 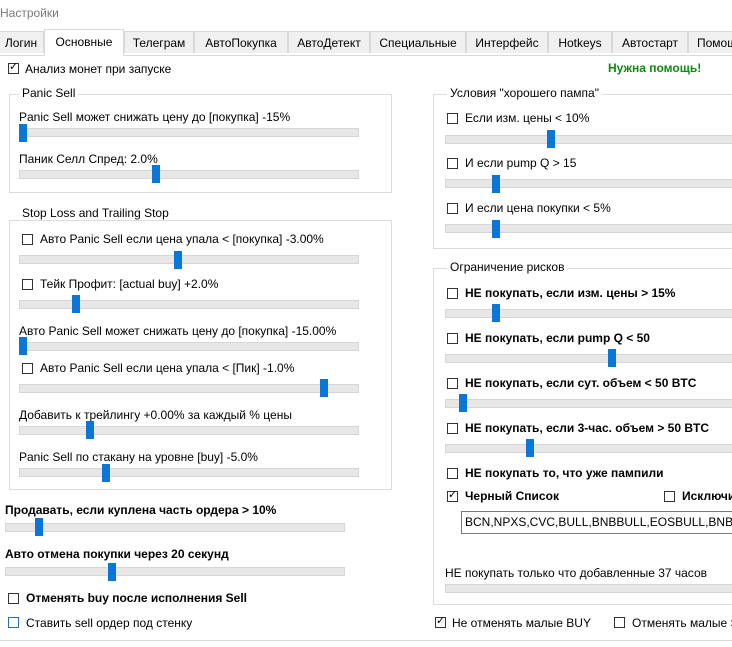 I want to click on tab-autodetect: АвтоДетект, so click(x=329, y=42).